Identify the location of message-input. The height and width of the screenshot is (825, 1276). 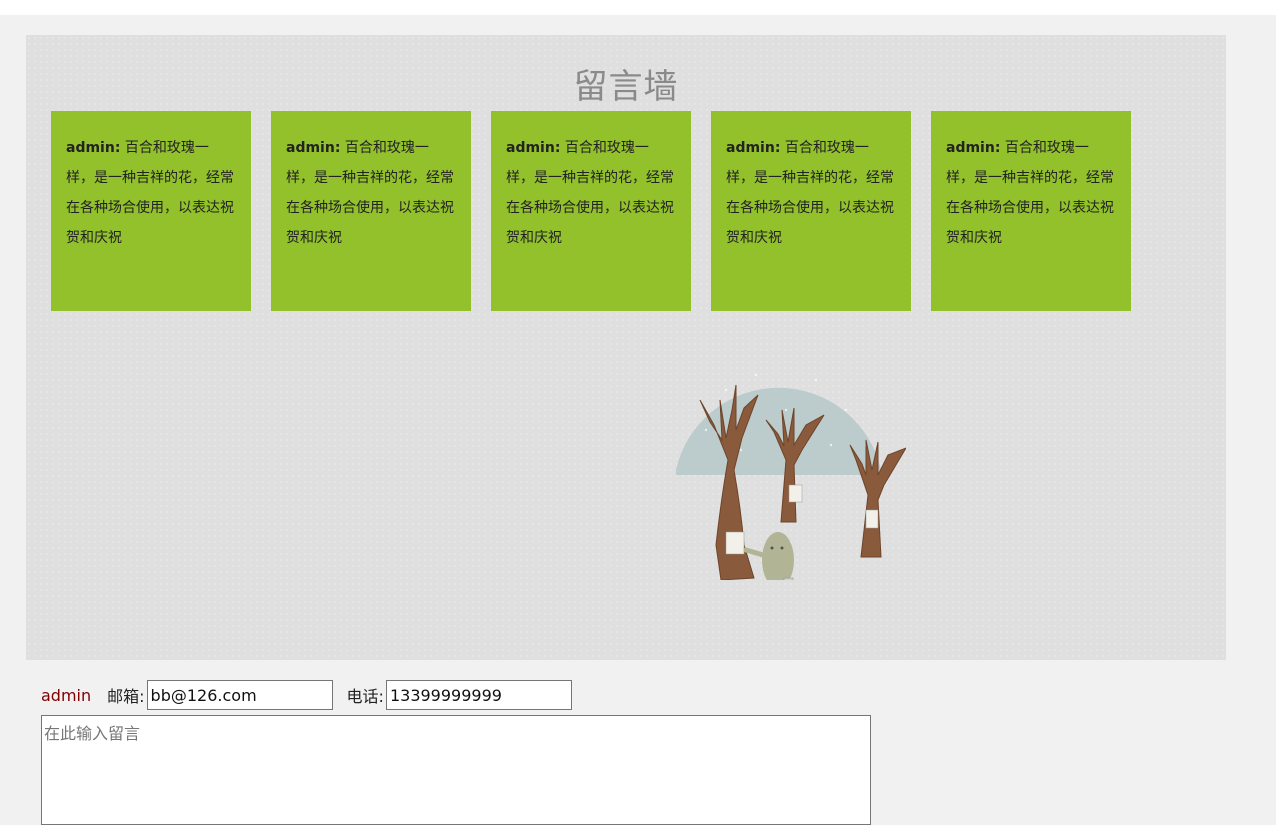
(456, 770).